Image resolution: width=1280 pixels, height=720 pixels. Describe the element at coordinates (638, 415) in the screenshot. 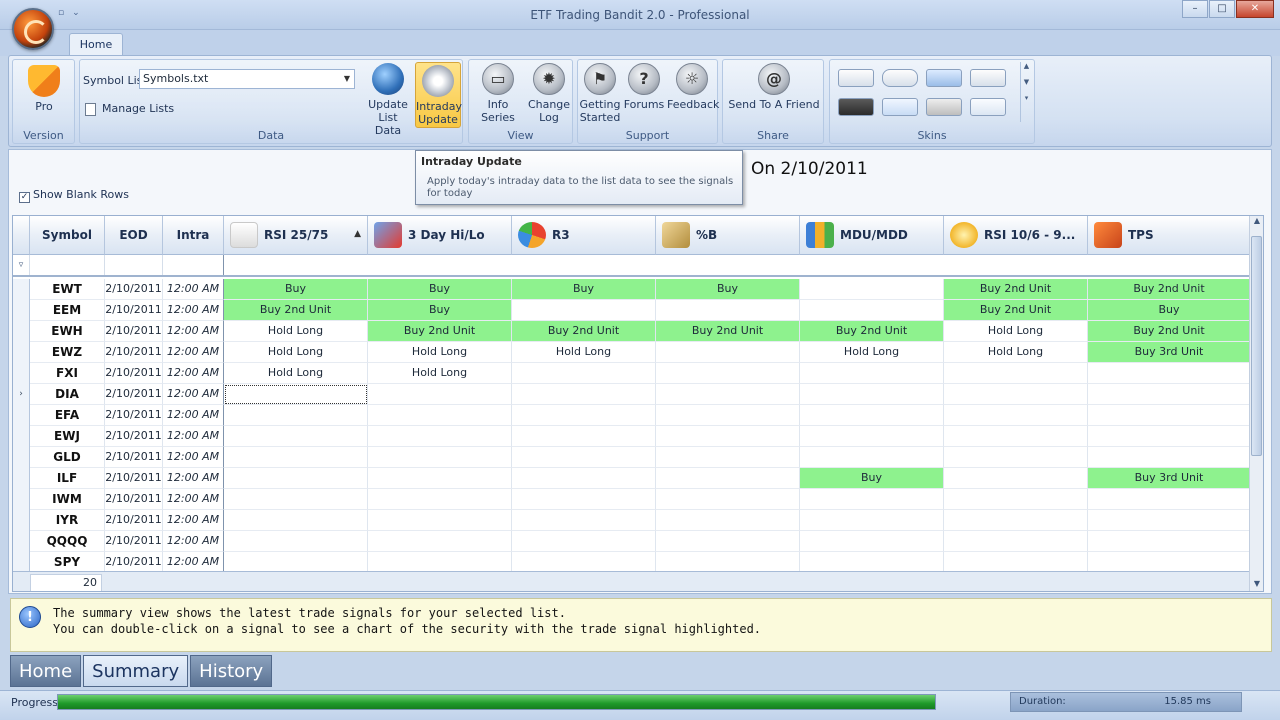

I see `table-row: EFA 2/10/2011 12:00 AM` at that location.